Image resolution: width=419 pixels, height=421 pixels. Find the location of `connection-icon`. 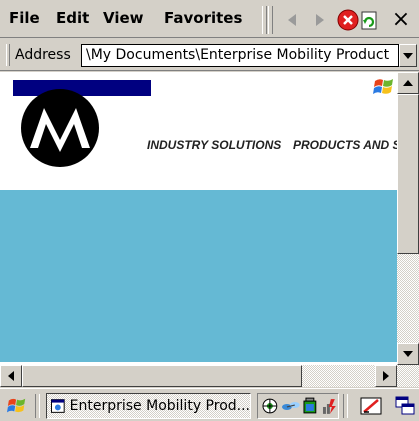

connection-icon is located at coordinates (291, 406).